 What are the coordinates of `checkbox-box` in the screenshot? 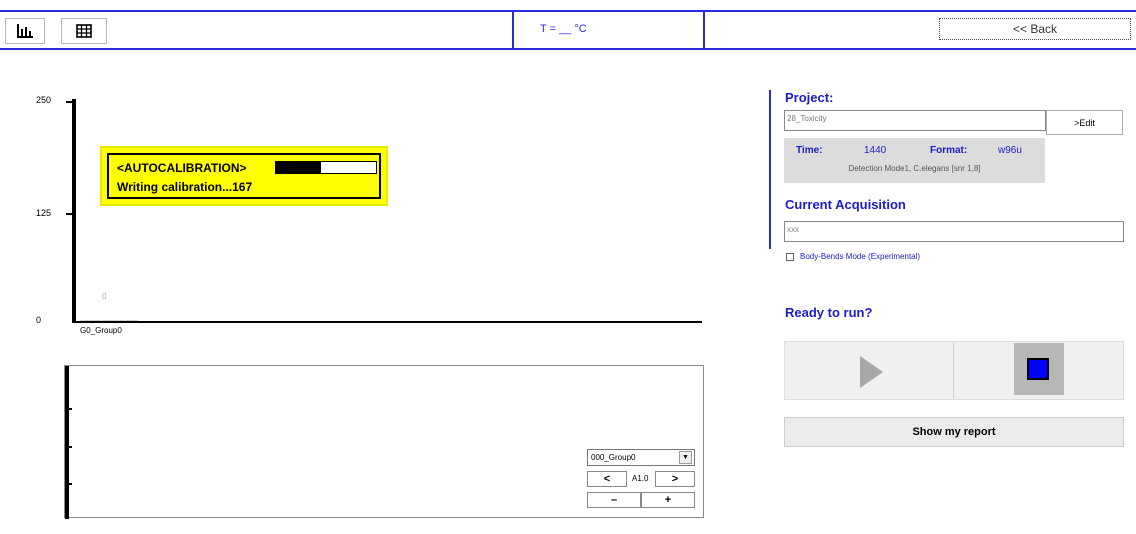 It's located at (790, 256).